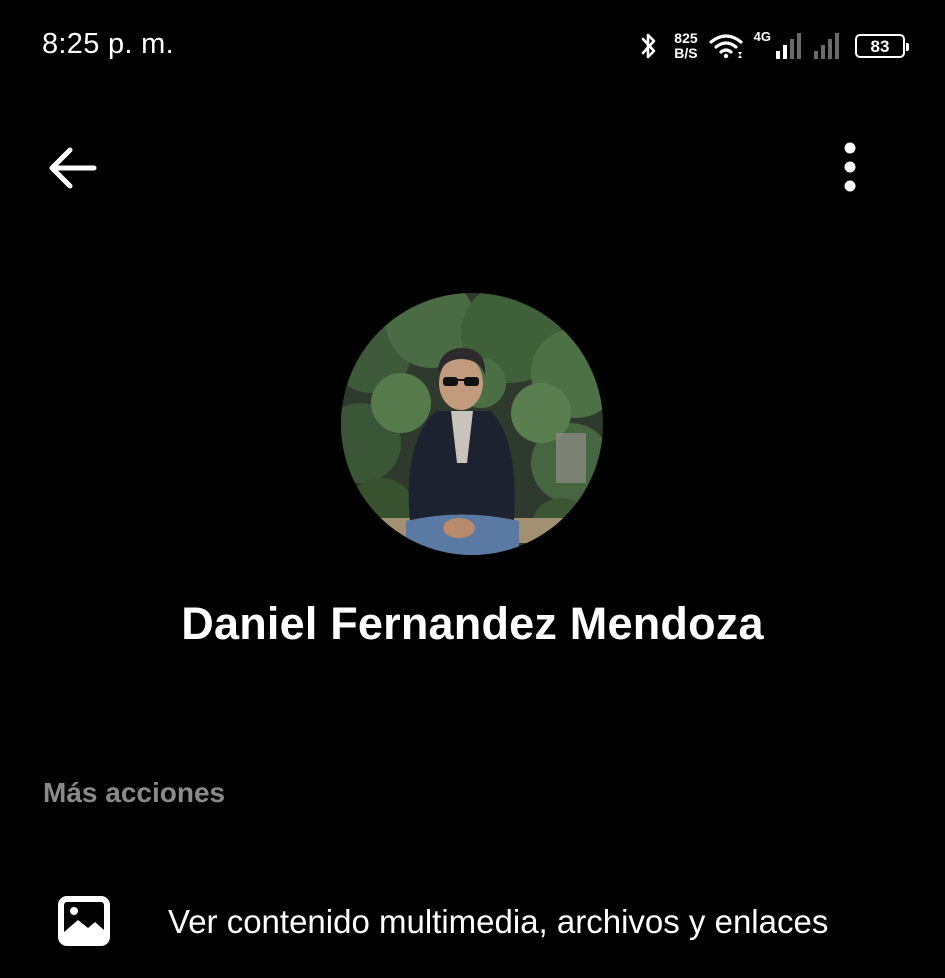 This screenshot has height=978, width=945. I want to click on more-options-button, so click(850, 167).